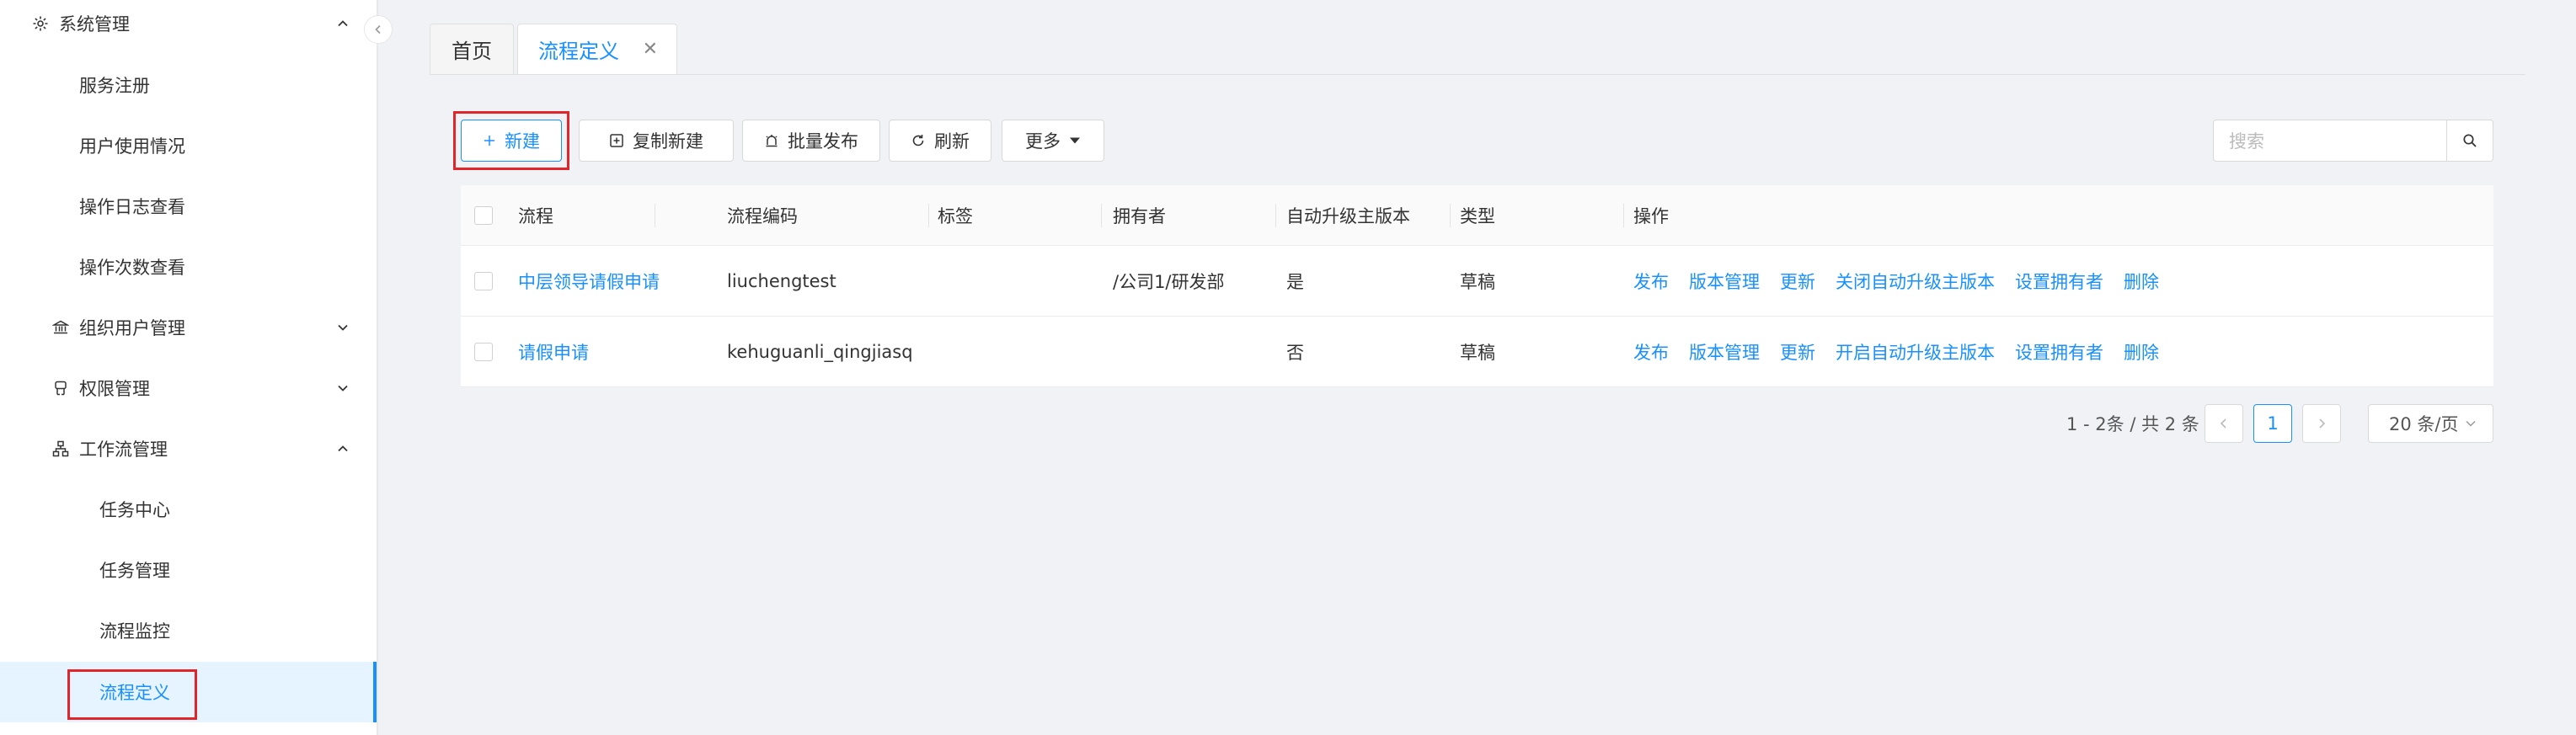  I want to click on sidebar-item-label: 服务注册, so click(114, 86).